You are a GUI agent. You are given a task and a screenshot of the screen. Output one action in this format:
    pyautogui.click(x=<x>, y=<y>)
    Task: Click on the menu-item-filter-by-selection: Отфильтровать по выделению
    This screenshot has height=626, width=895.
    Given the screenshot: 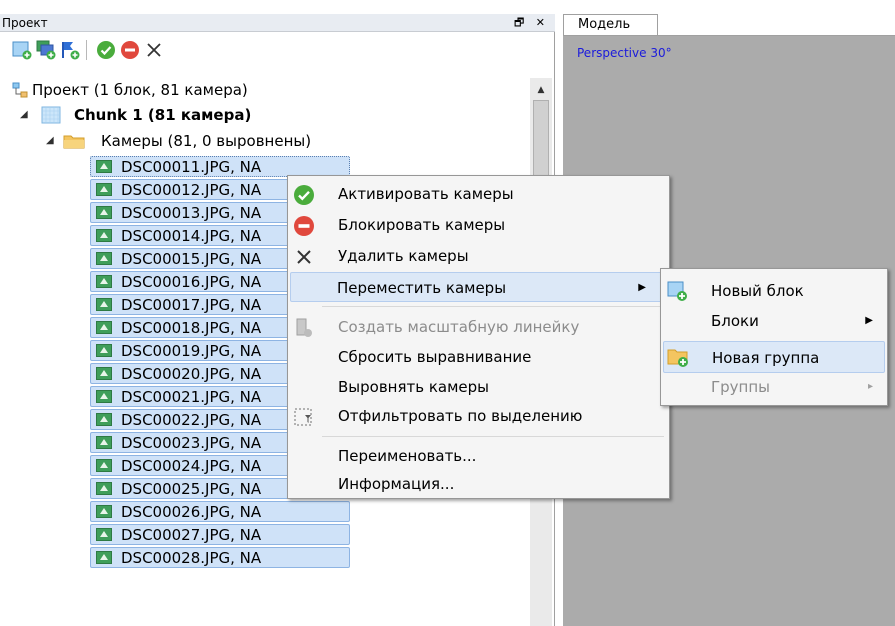 What is the action you would take?
    pyautogui.click(x=478, y=416)
    